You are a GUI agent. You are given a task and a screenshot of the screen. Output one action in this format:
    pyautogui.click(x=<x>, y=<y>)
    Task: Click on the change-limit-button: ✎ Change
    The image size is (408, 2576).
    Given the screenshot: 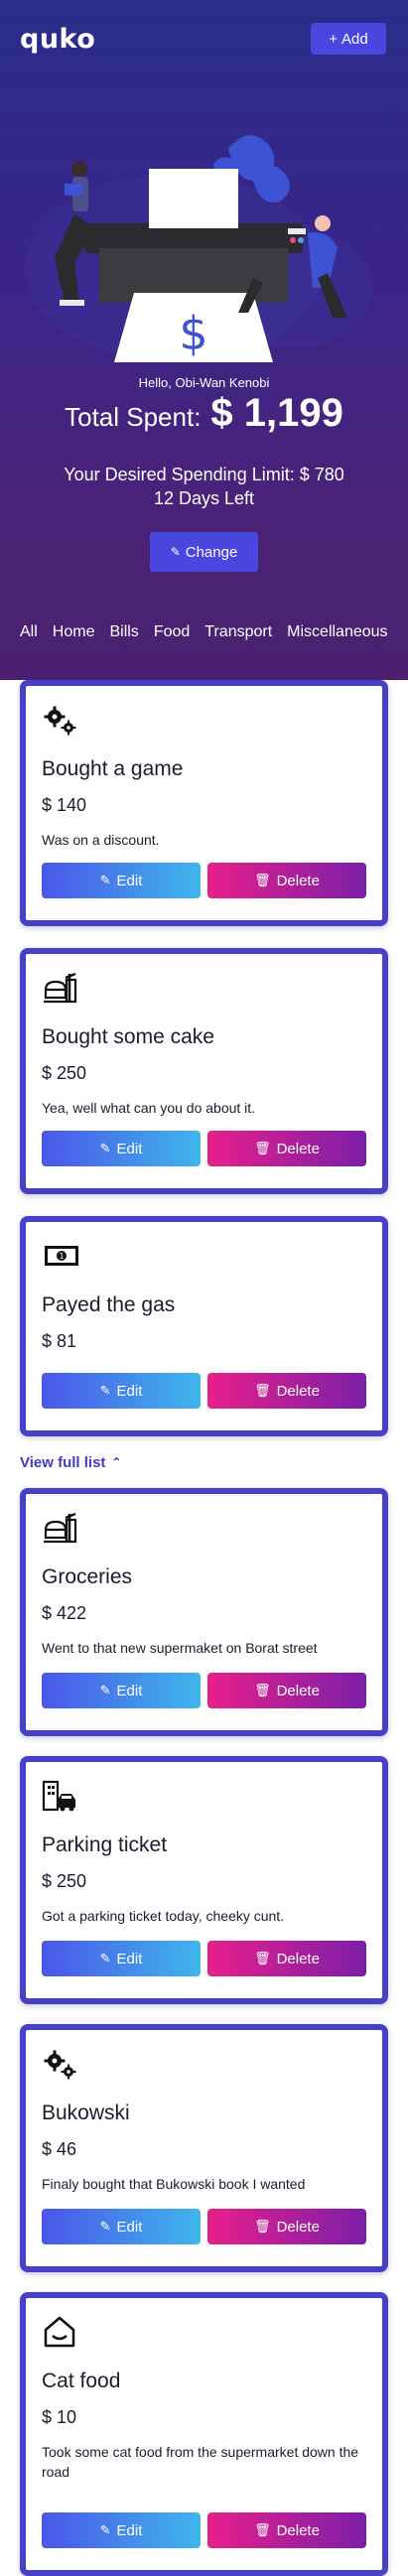 What is the action you would take?
    pyautogui.click(x=204, y=552)
    